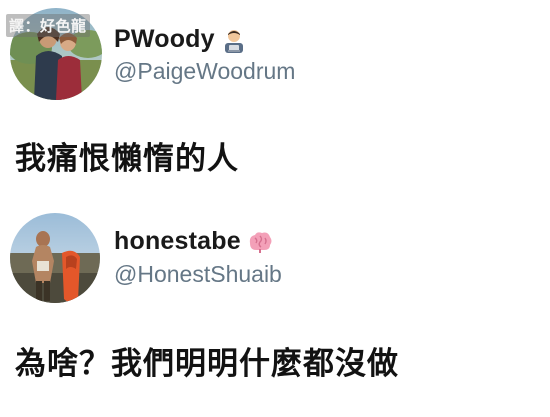 This screenshot has width=550, height=417. Describe the element at coordinates (127, 159) in the screenshot. I see `tweet-text: 我痛恨懶惰的人` at that location.